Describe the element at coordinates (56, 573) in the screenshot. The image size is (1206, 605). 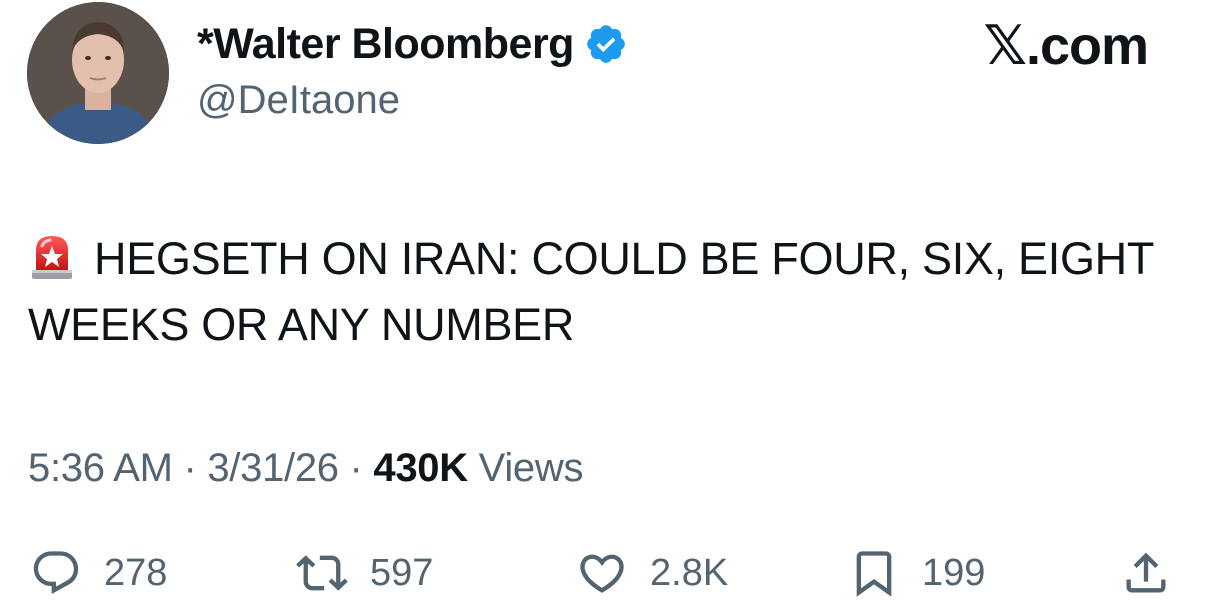
I see `reply-icon` at that location.